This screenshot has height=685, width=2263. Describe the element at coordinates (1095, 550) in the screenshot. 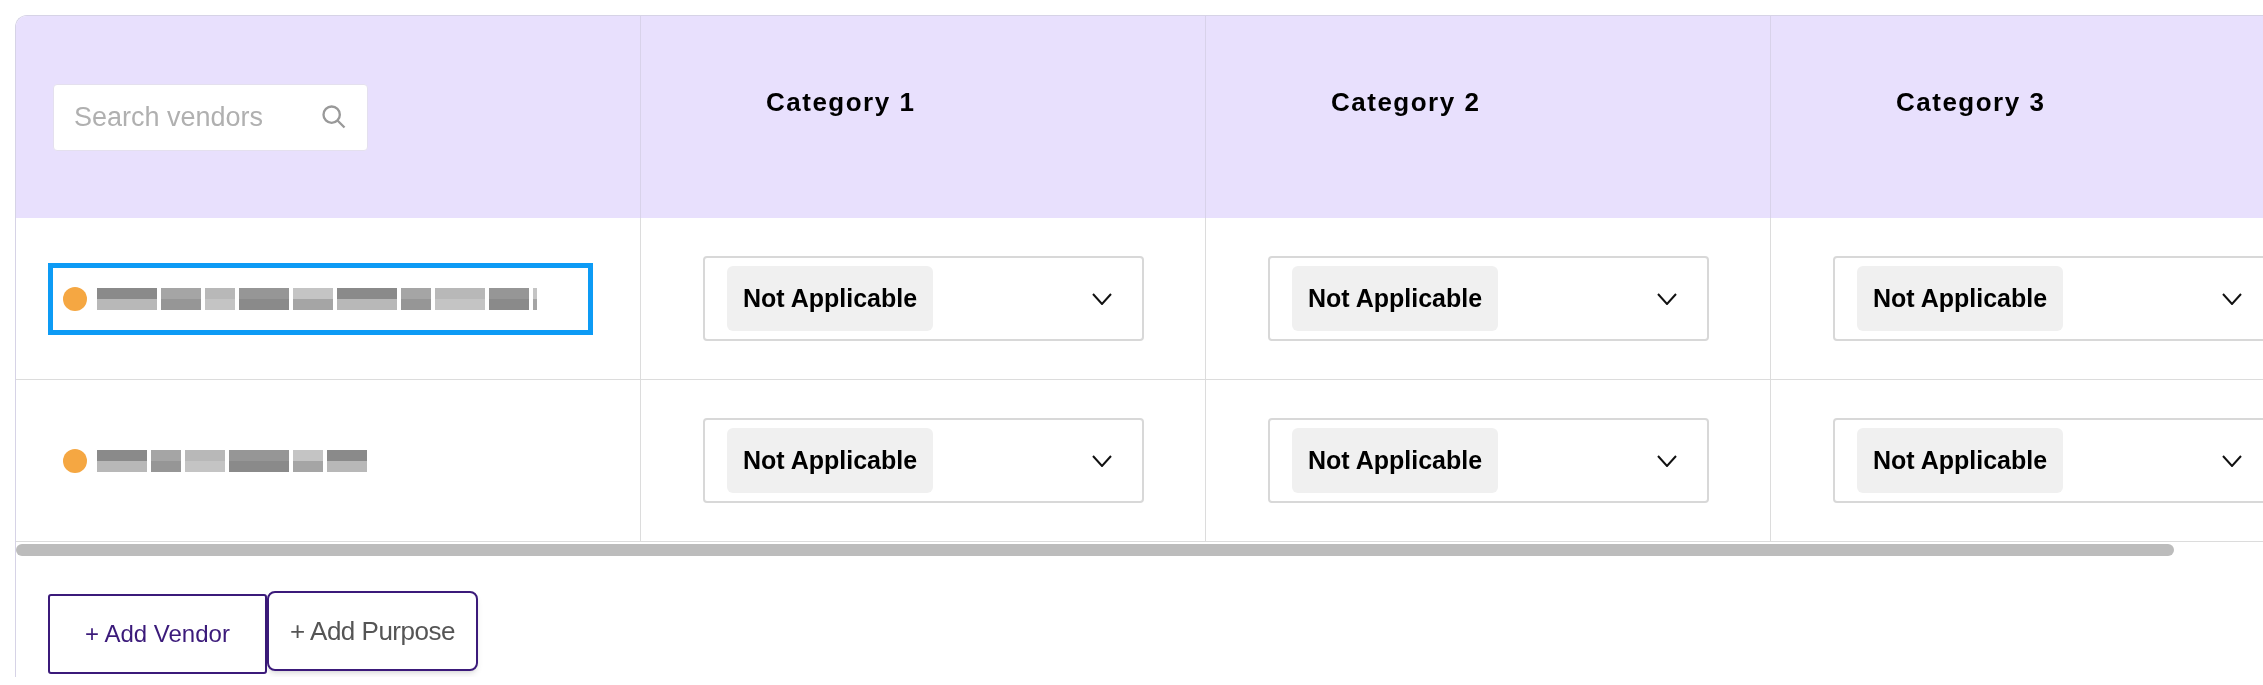

I see `scrollbar` at that location.